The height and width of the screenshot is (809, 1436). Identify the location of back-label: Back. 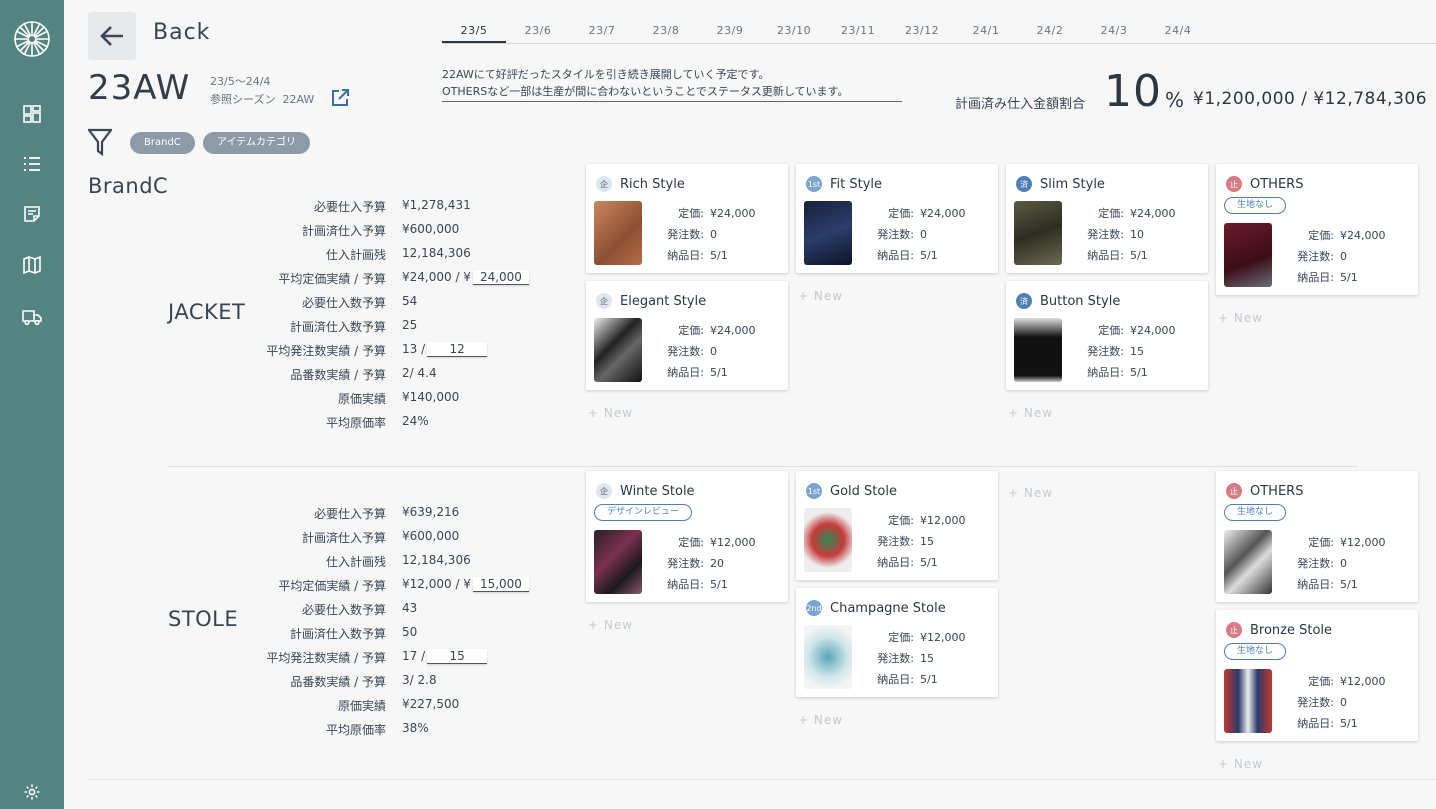
(181, 32).